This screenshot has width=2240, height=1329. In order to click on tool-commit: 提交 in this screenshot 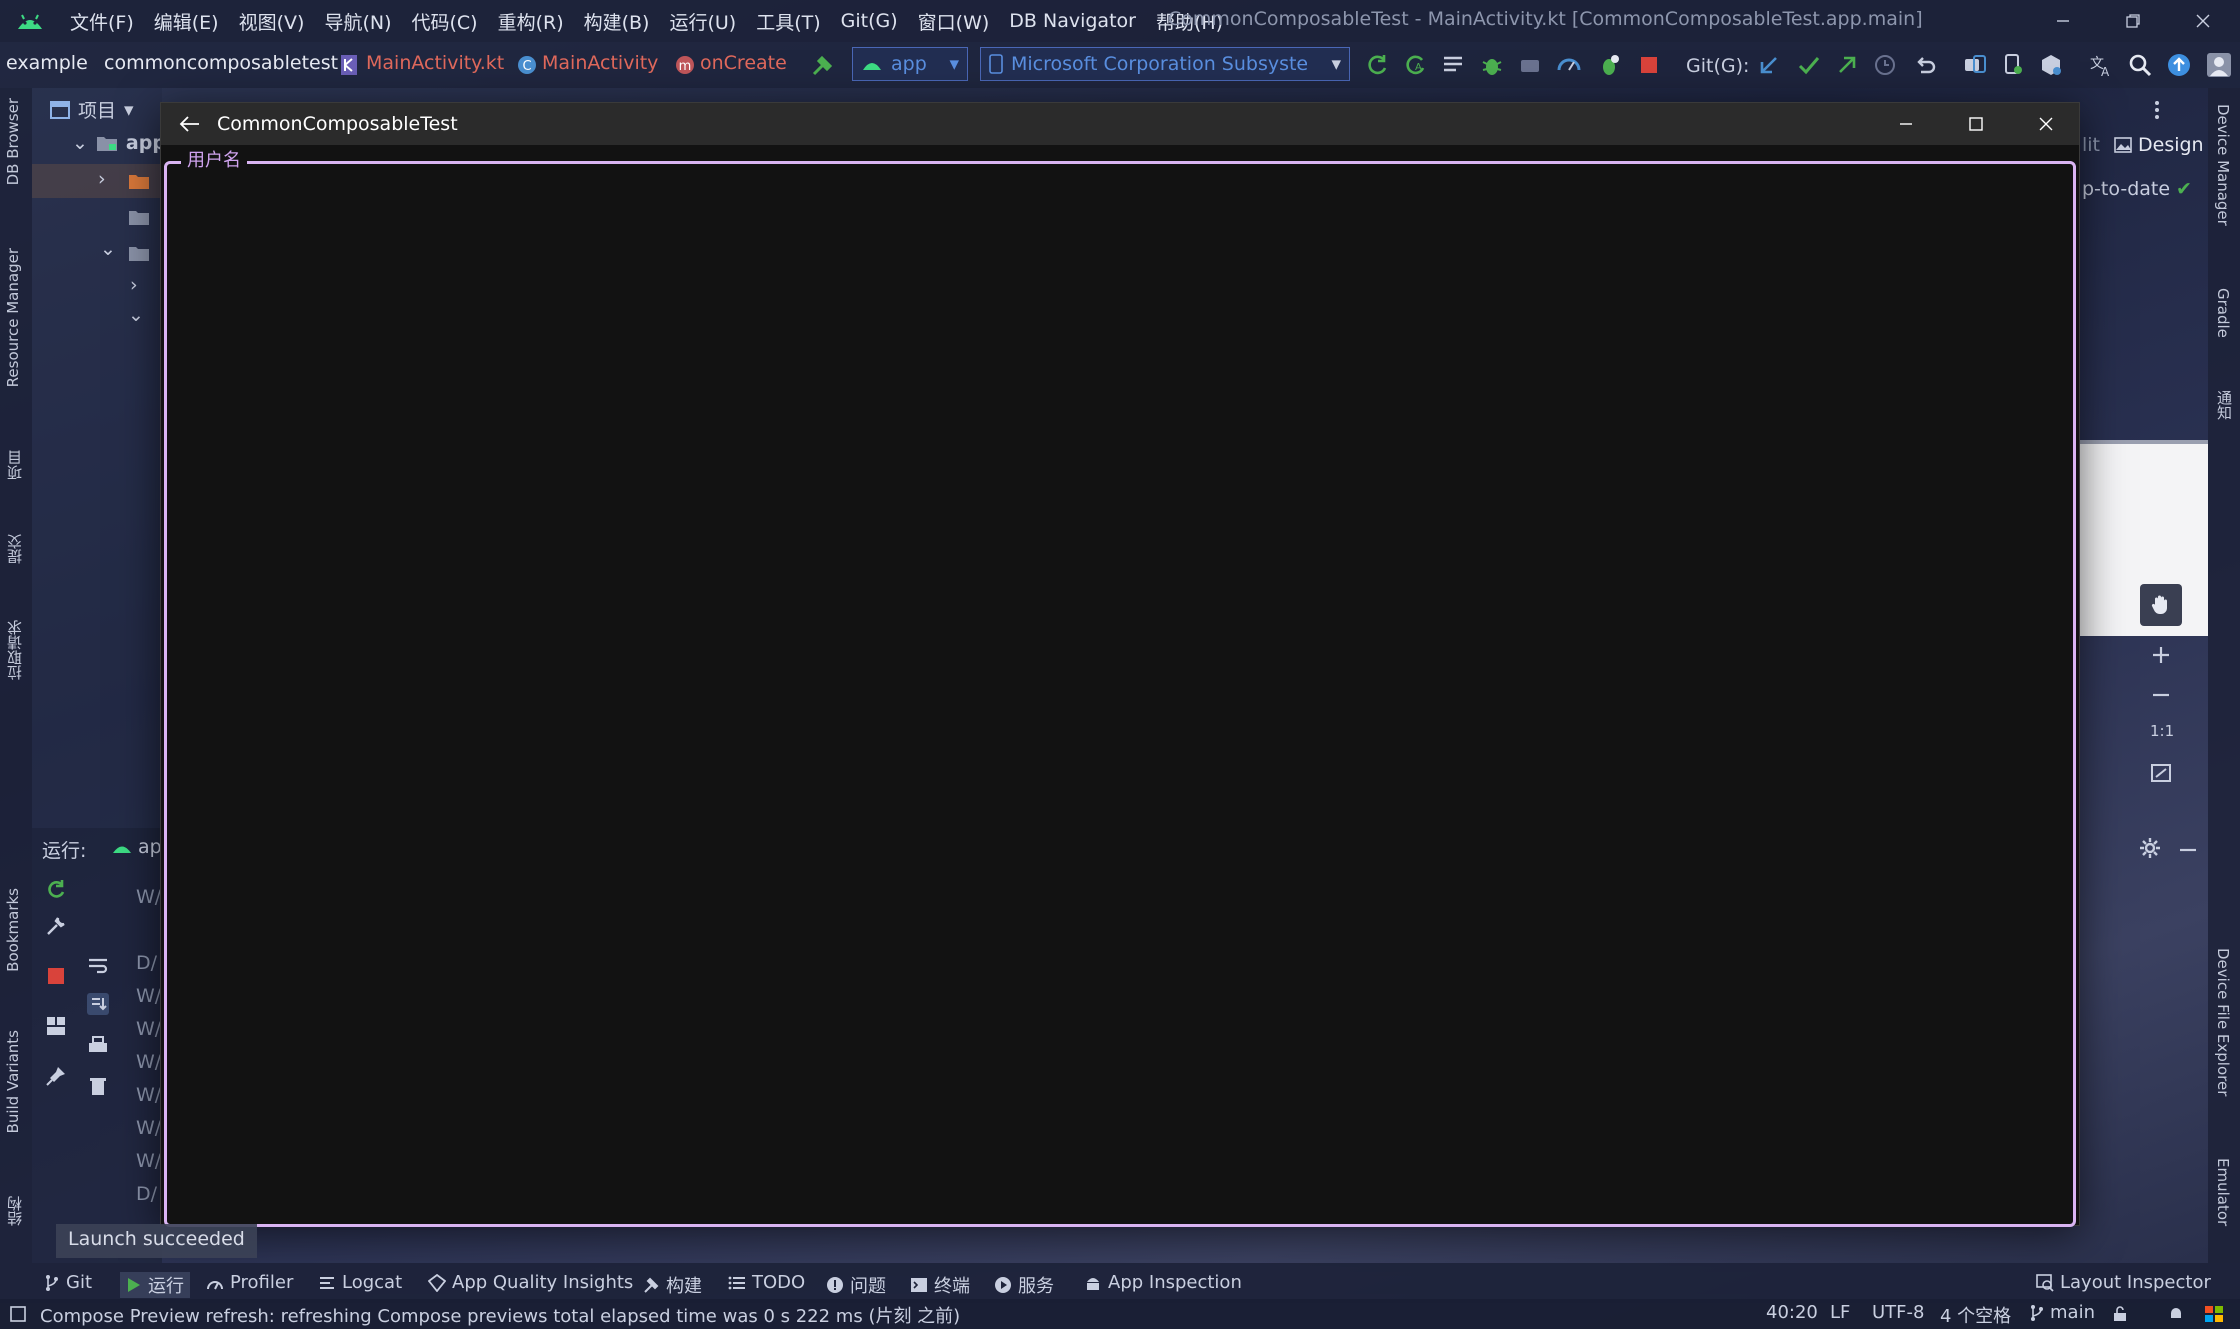, I will do `click(14, 549)`.